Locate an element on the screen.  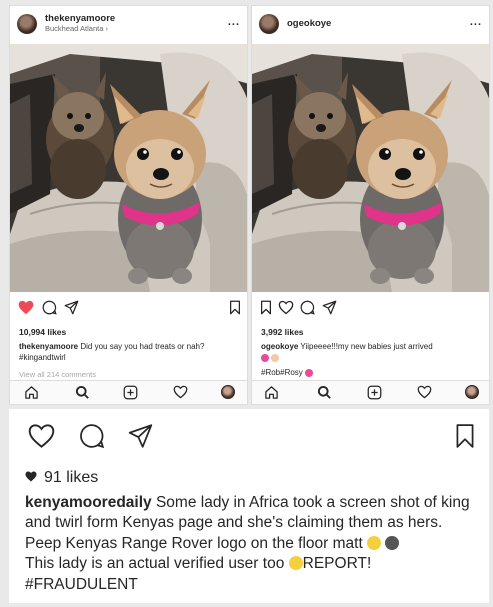
like-count: 91 likes is located at coordinates (61, 478).